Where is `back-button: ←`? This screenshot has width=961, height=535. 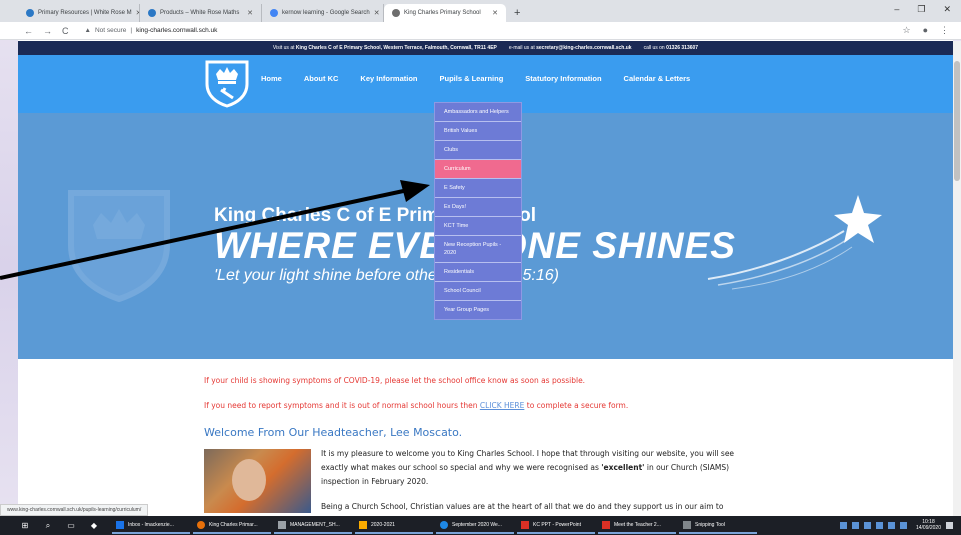
back-button: ← is located at coordinates (28, 31).